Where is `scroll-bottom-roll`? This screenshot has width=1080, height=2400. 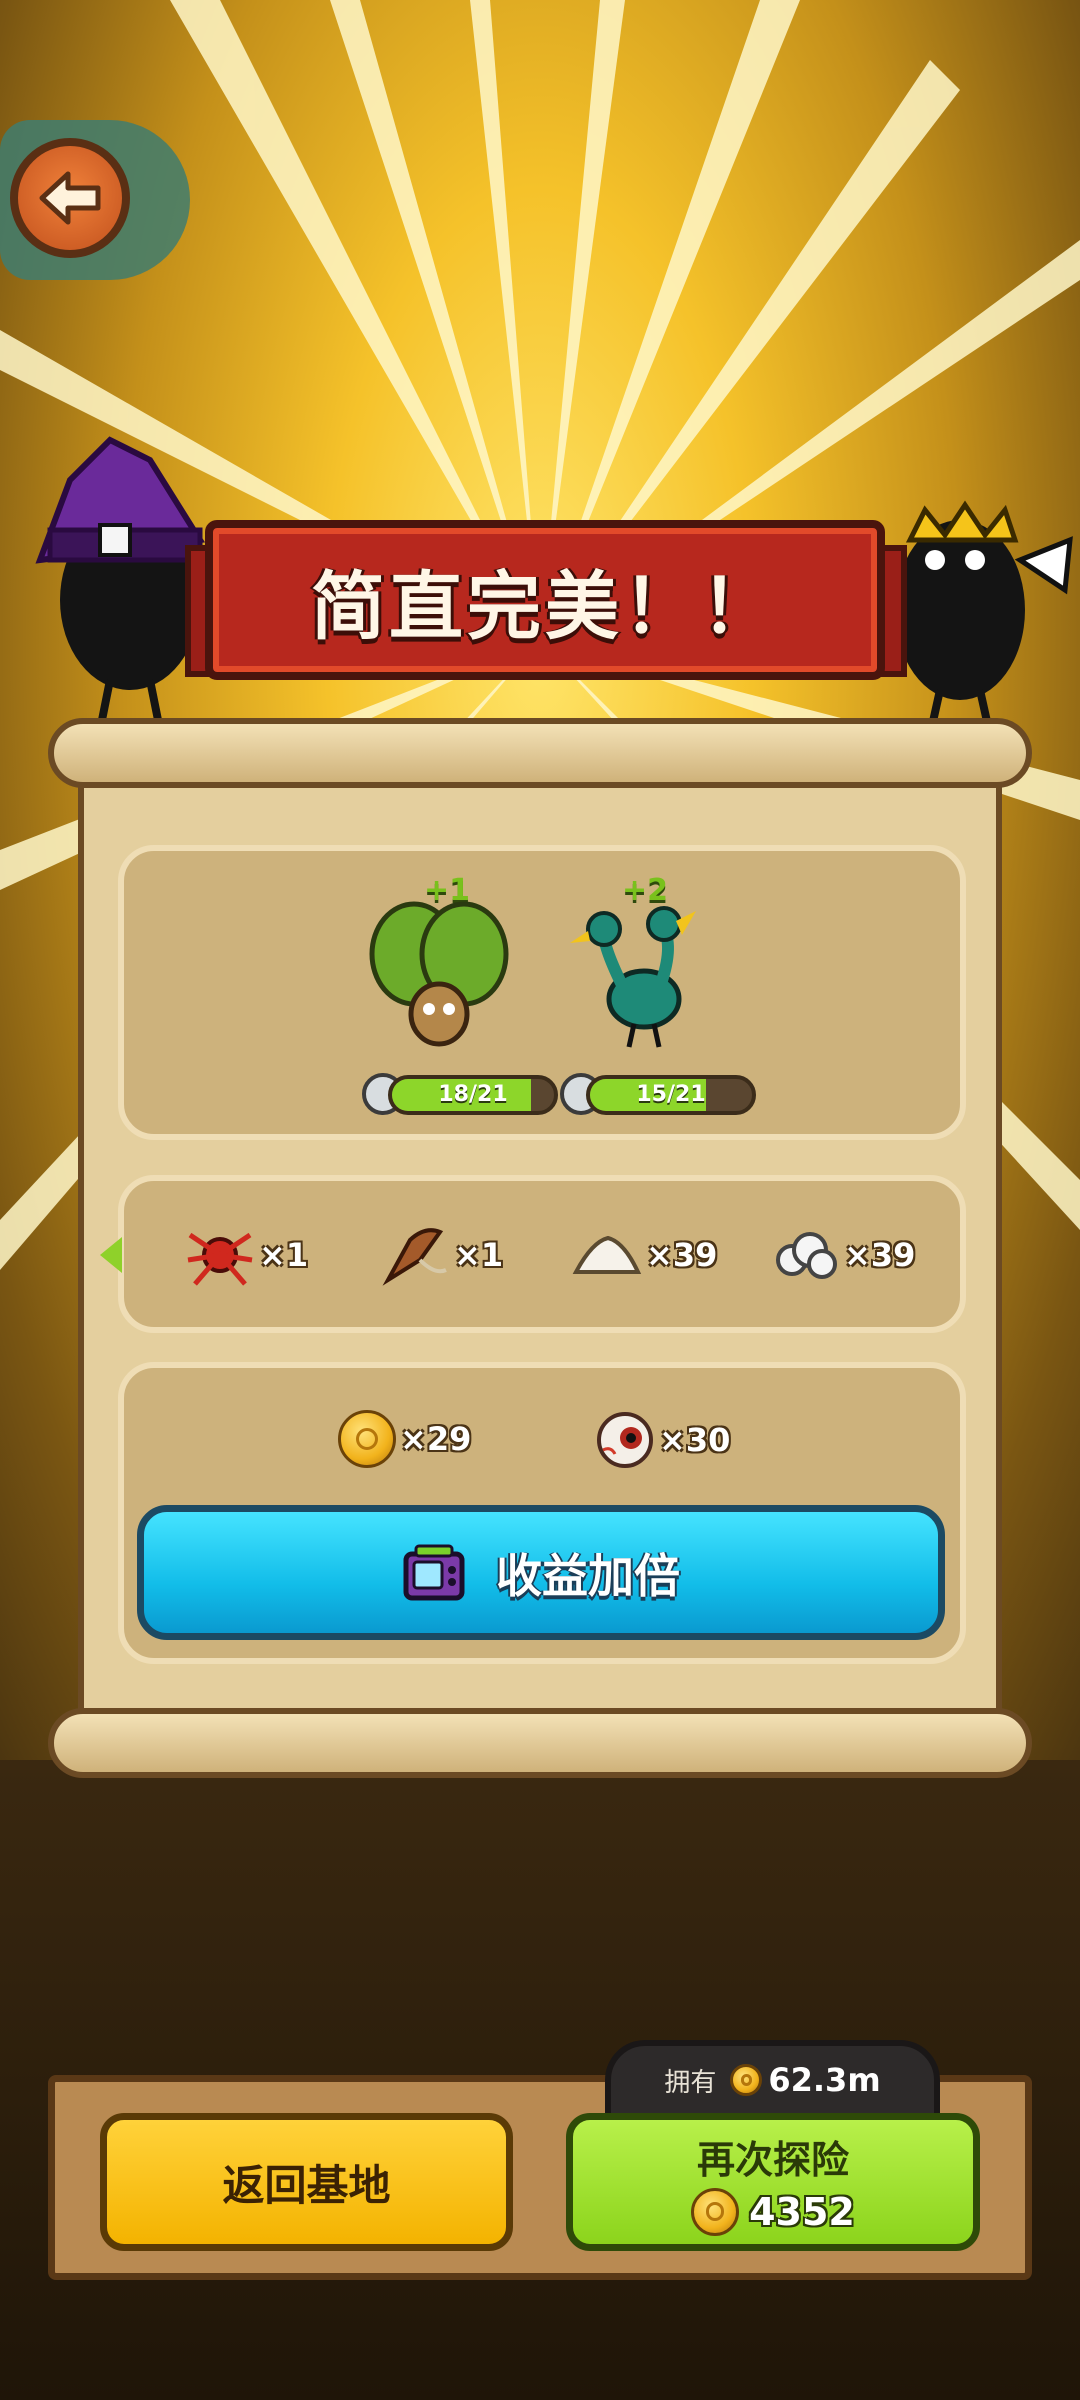 scroll-bottom-roll is located at coordinates (540, 1743).